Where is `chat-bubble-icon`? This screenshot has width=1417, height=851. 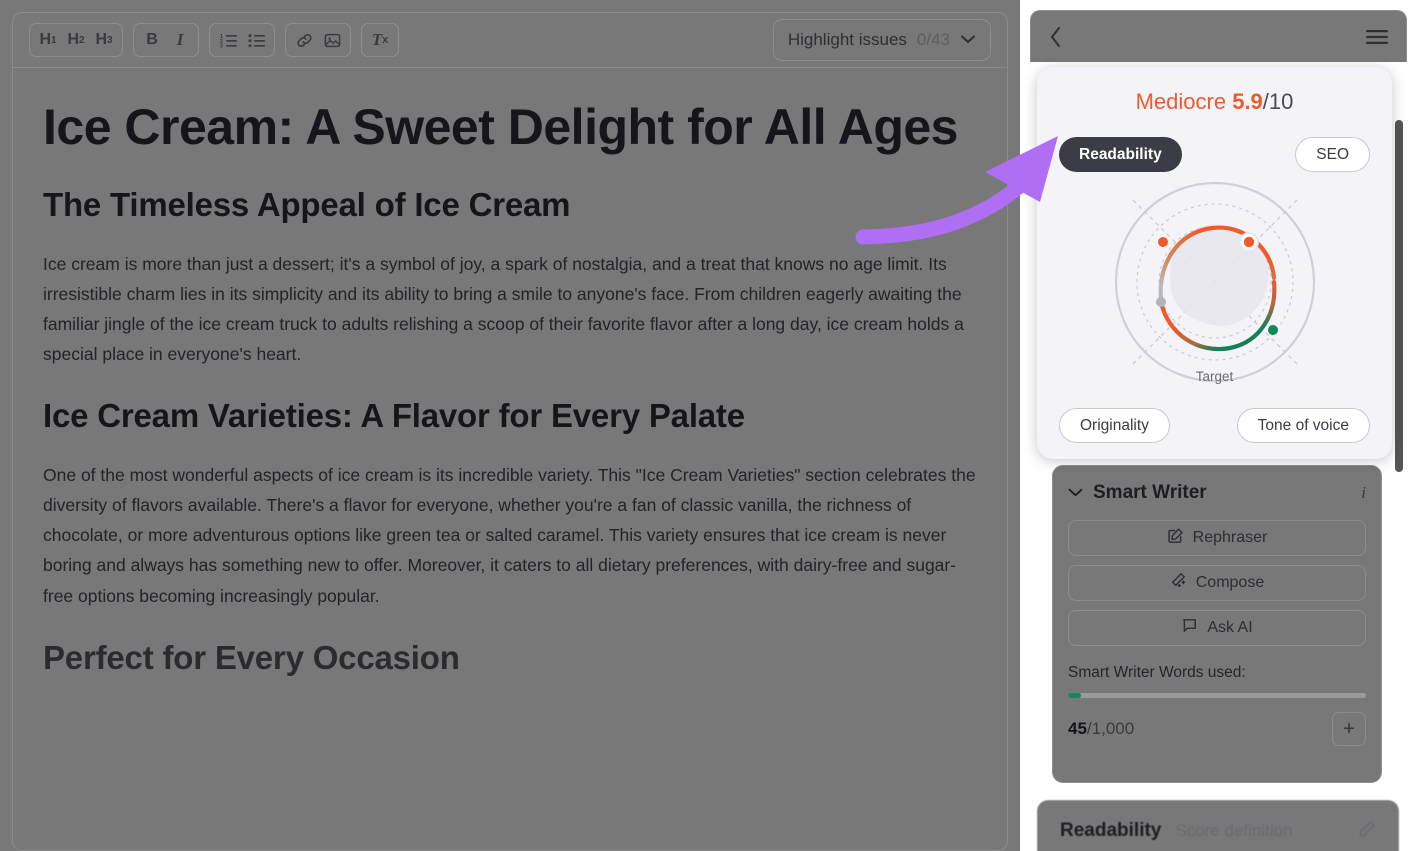
chat-bubble-icon is located at coordinates (1189, 628).